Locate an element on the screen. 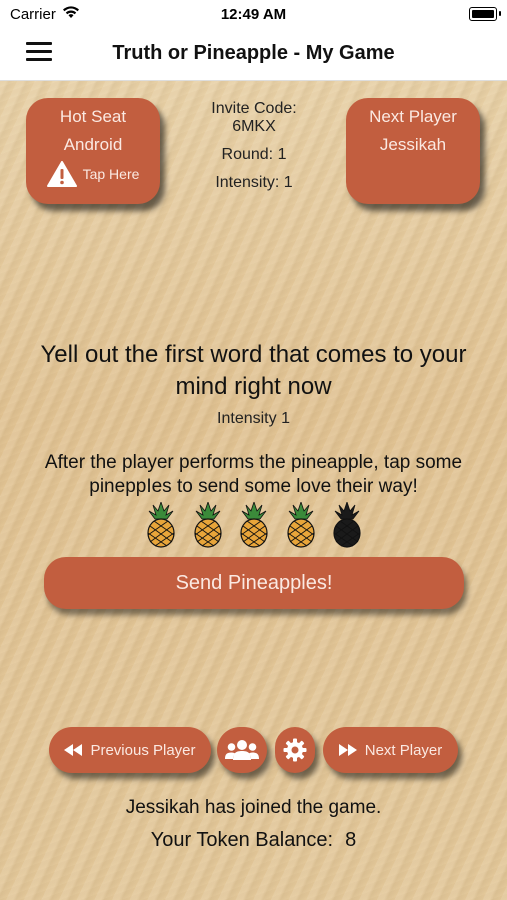 This screenshot has height=900, width=507. pineapple-rating is located at coordinates (255, 525).